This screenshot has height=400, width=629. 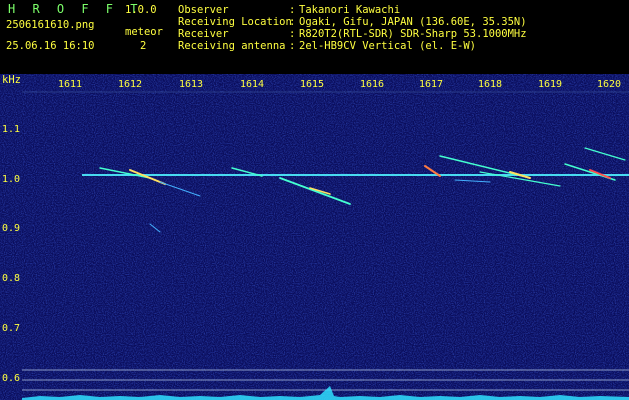 I want to click on x-tick-label: 1619, so click(x=550, y=84).